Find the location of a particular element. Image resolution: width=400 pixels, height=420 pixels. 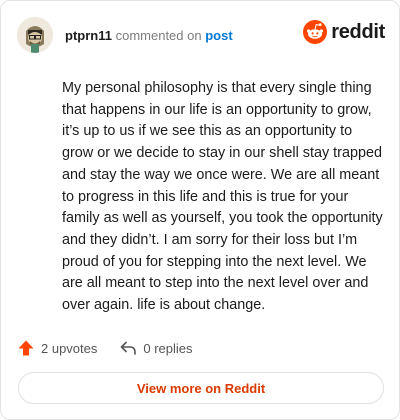

upvotes-count: 2 upvotes is located at coordinates (69, 348).